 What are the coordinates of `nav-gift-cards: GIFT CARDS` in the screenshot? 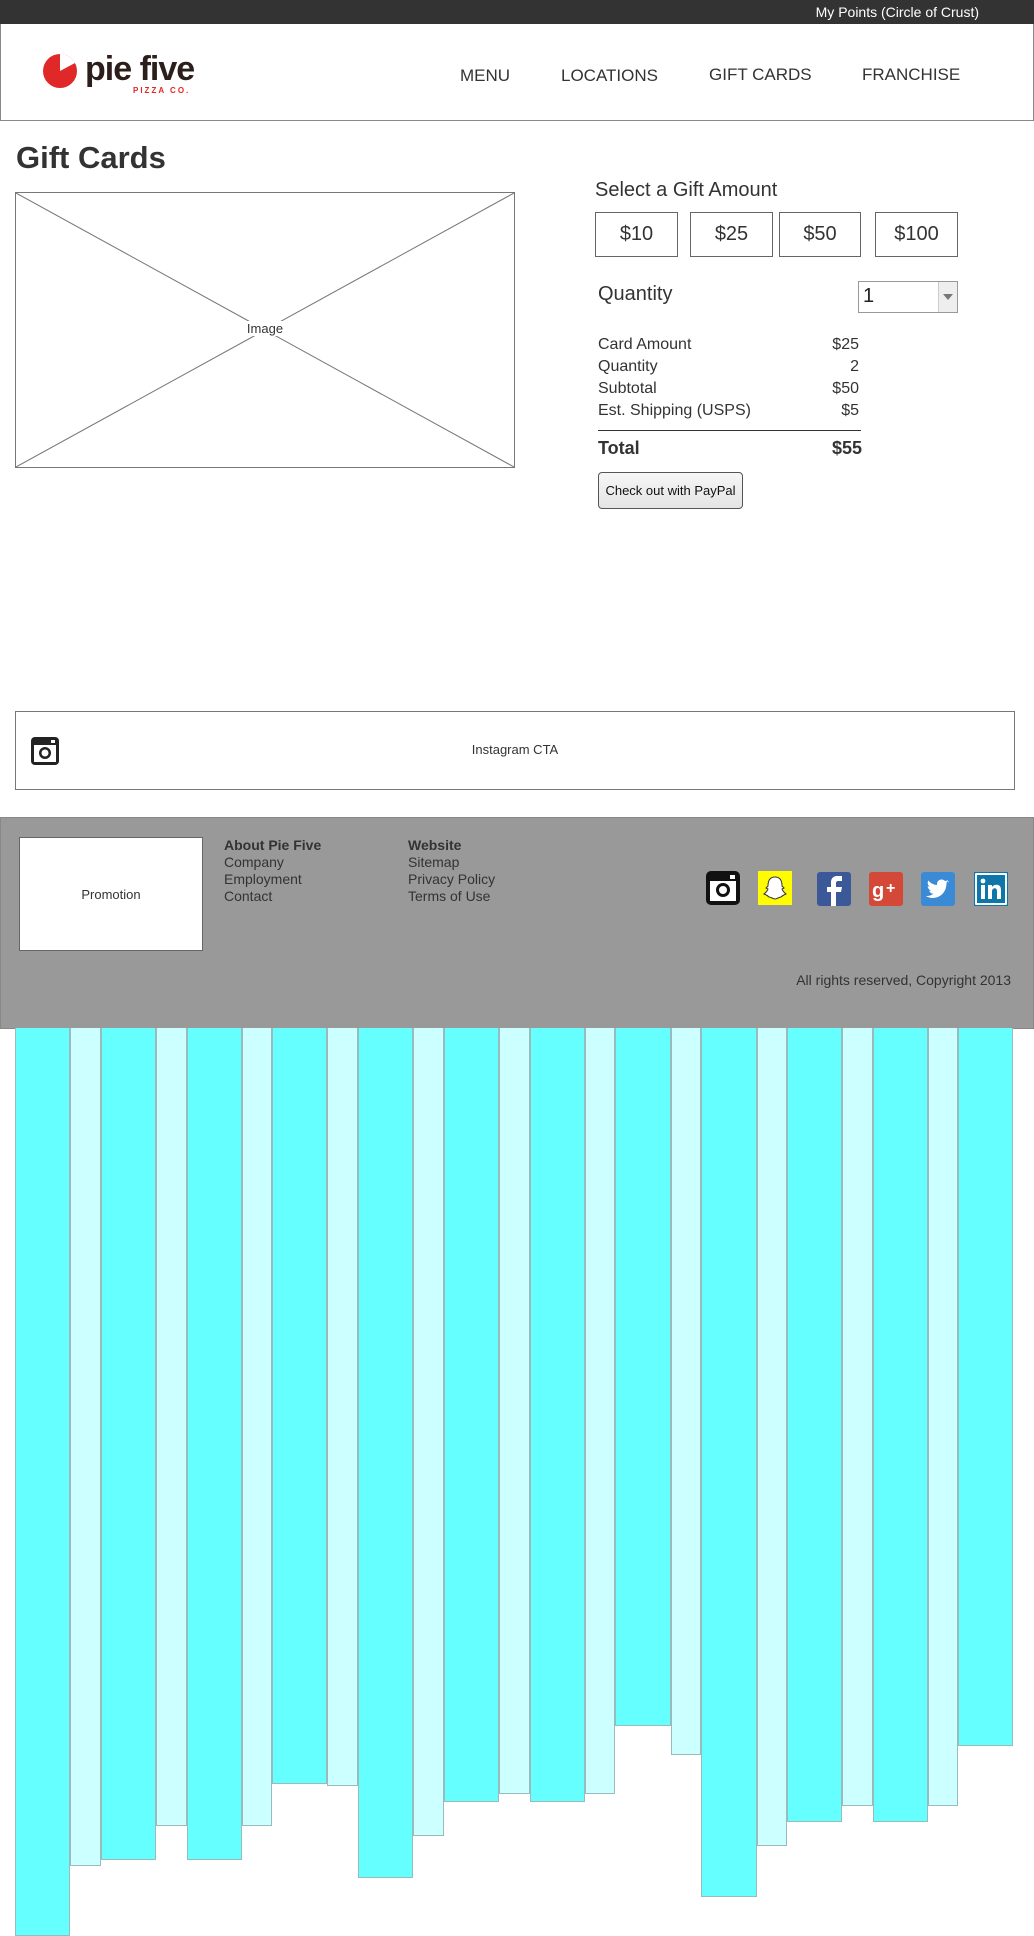 It's located at (760, 75).